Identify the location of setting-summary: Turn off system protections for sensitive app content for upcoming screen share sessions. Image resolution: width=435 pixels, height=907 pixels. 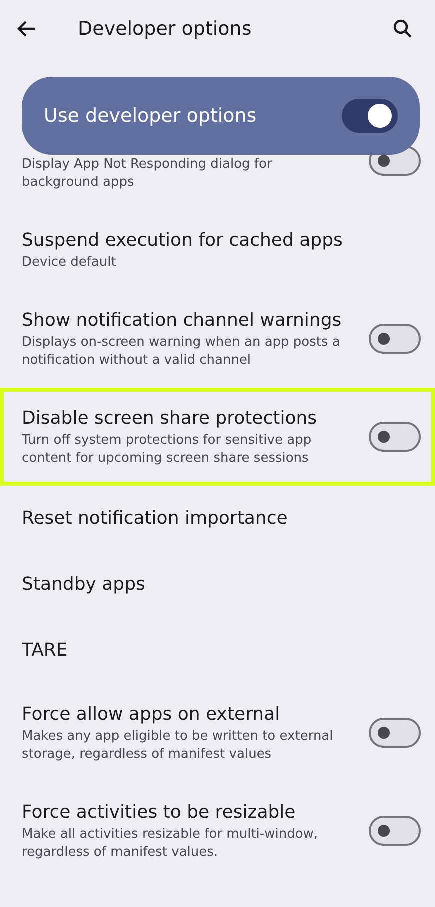
(167, 450).